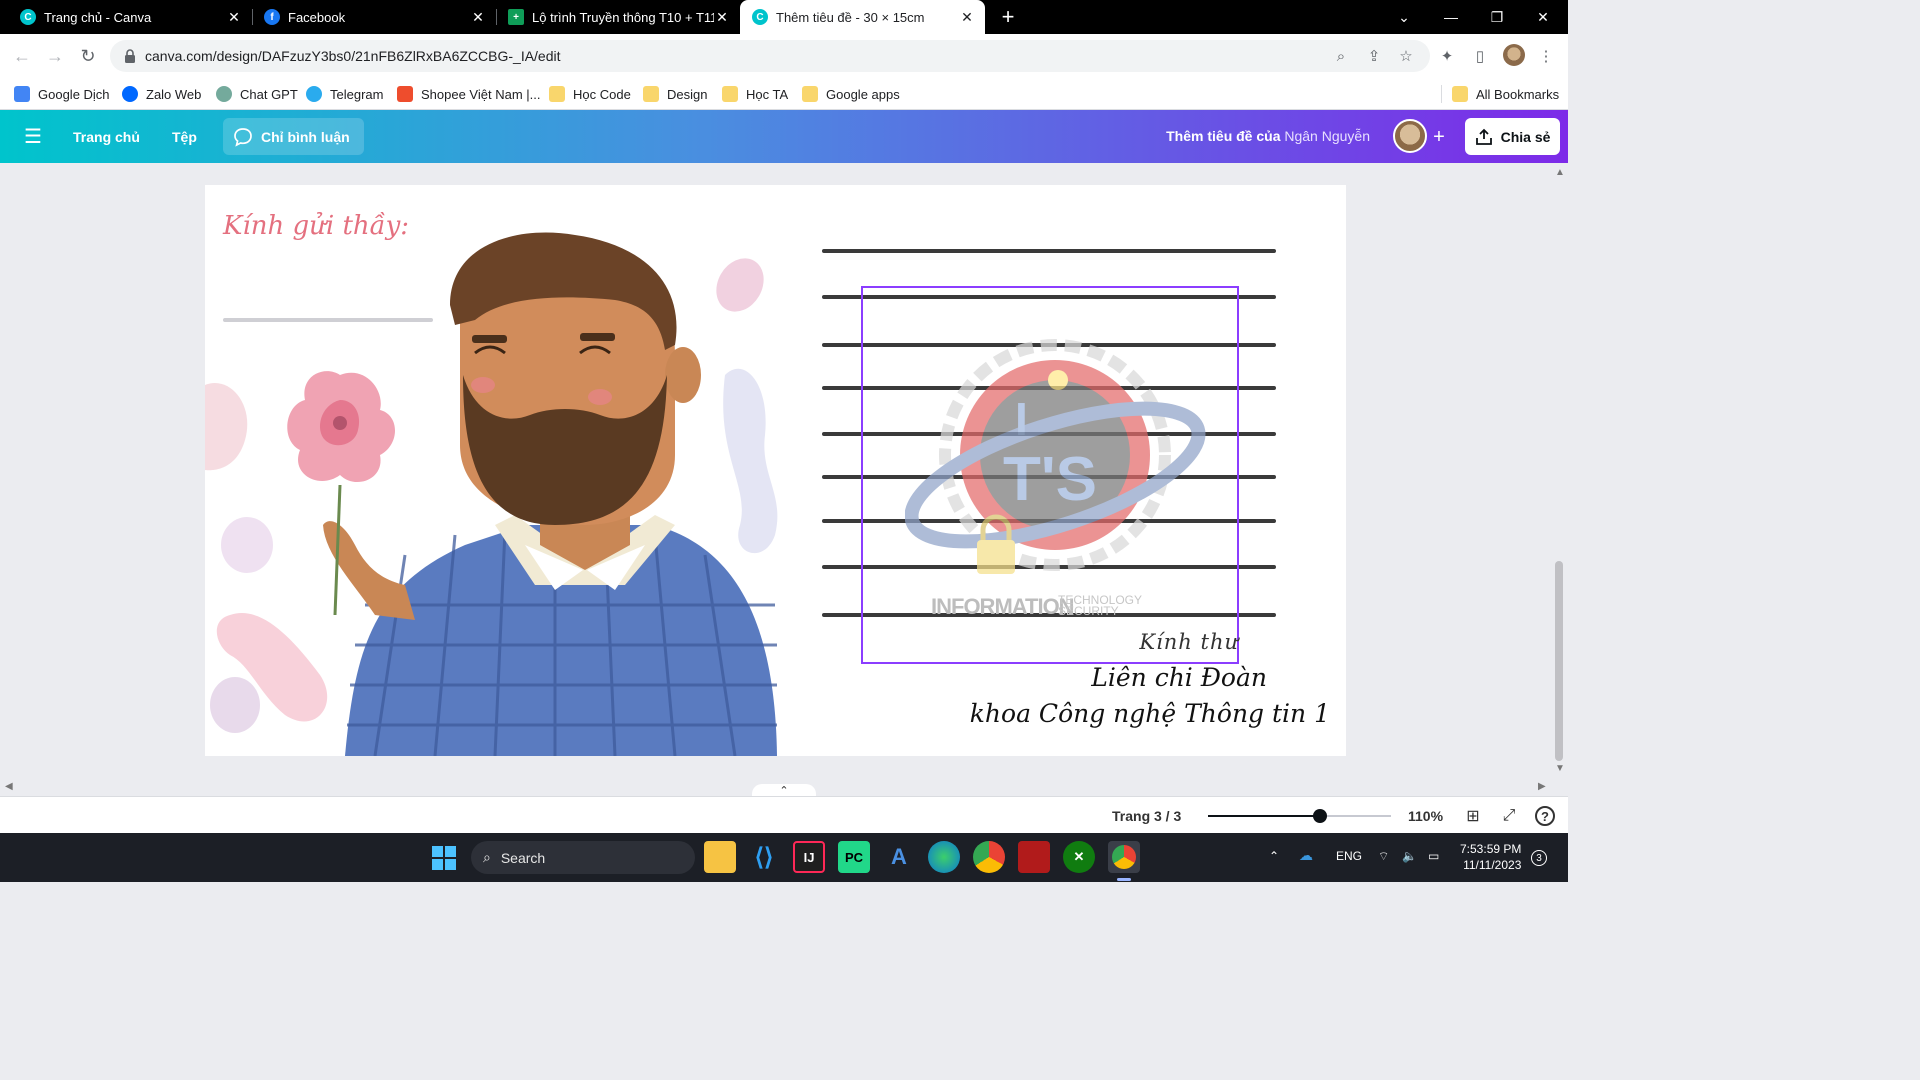 This screenshot has height=1080, width=1920. I want to click on intellij-icon: IJ, so click(809, 857).